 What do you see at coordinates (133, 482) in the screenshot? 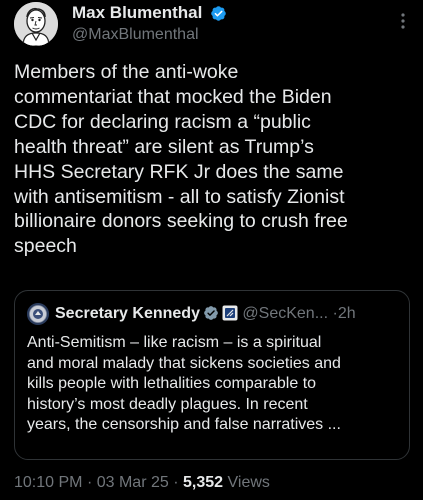
I see `post-date: 03 Mar 25` at bounding box center [133, 482].